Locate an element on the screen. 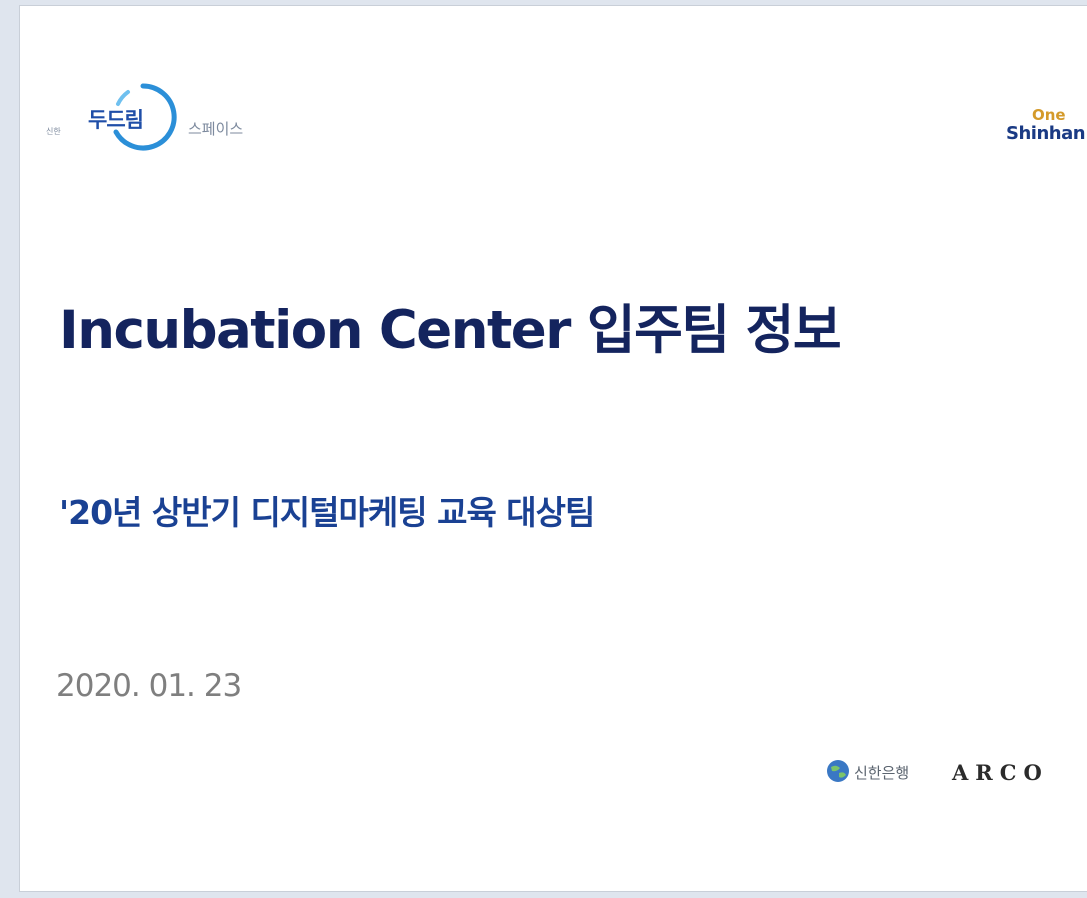 This screenshot has height=898, width=1087. slide-subtitle: '20년 상반기 디지털마케팅 교육 대상팀 is located at coordinates (327, 512).